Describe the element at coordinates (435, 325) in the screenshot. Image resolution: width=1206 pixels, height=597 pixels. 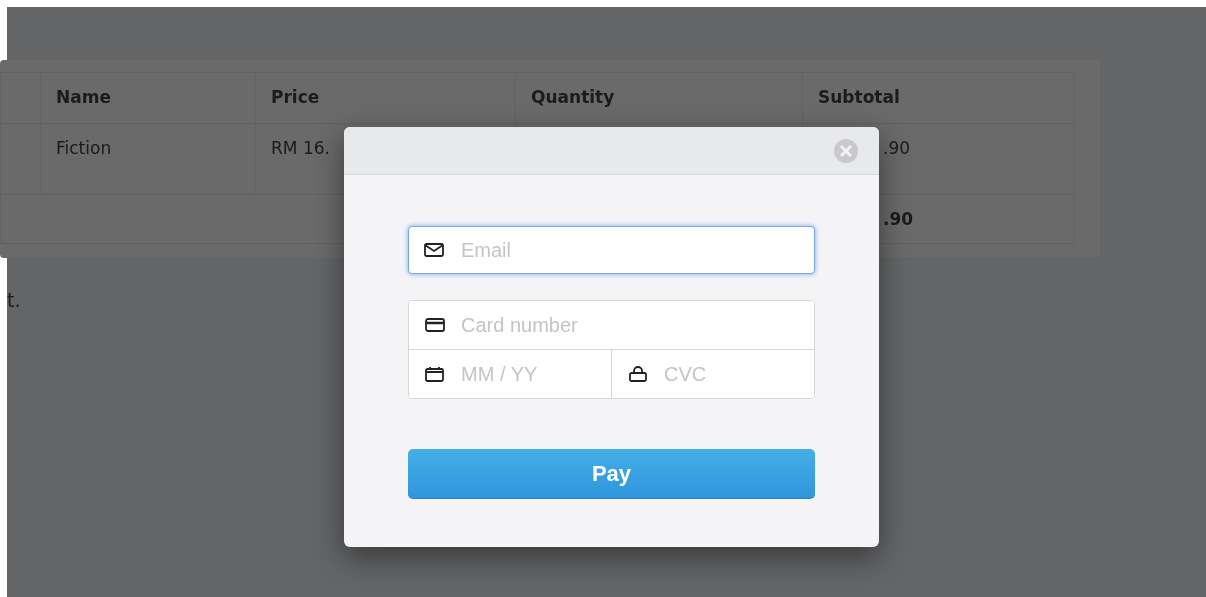
I see `card-icon` at that location.